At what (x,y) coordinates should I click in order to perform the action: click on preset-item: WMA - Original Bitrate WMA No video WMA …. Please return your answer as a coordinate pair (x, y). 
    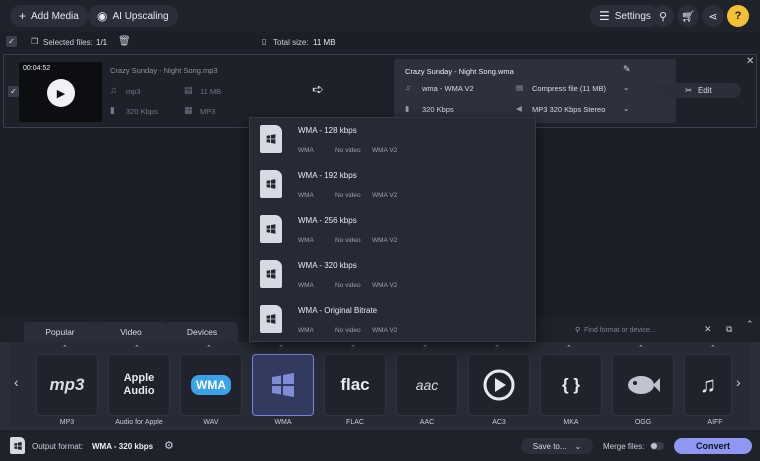
    Looking at the image, I should click on (392, 320).